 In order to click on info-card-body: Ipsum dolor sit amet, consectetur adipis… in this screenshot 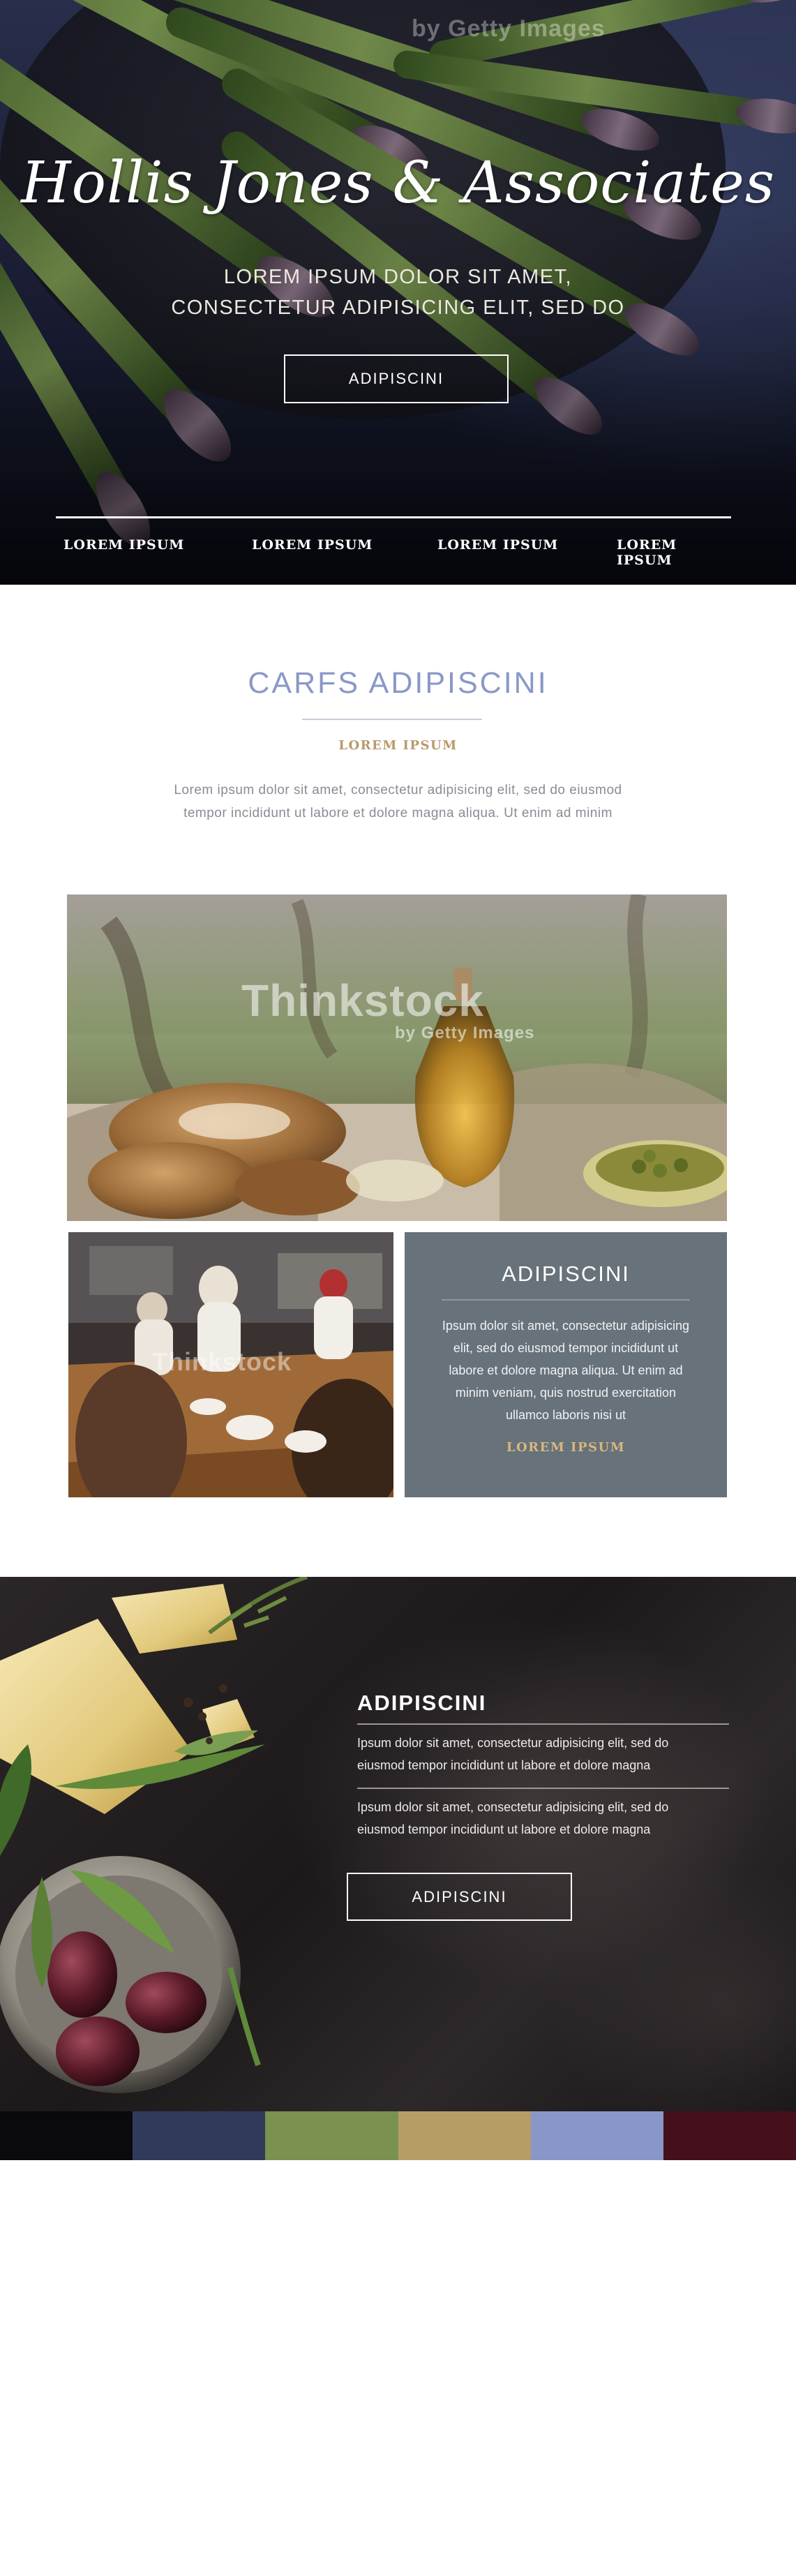, I will do `click(566, 1370)`.